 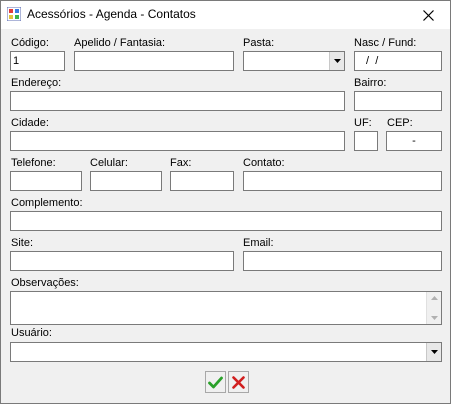 What do you see at coordinates (177, 101) in the screenshot?
I see `endereco-field` at bounding box center [177, 101].